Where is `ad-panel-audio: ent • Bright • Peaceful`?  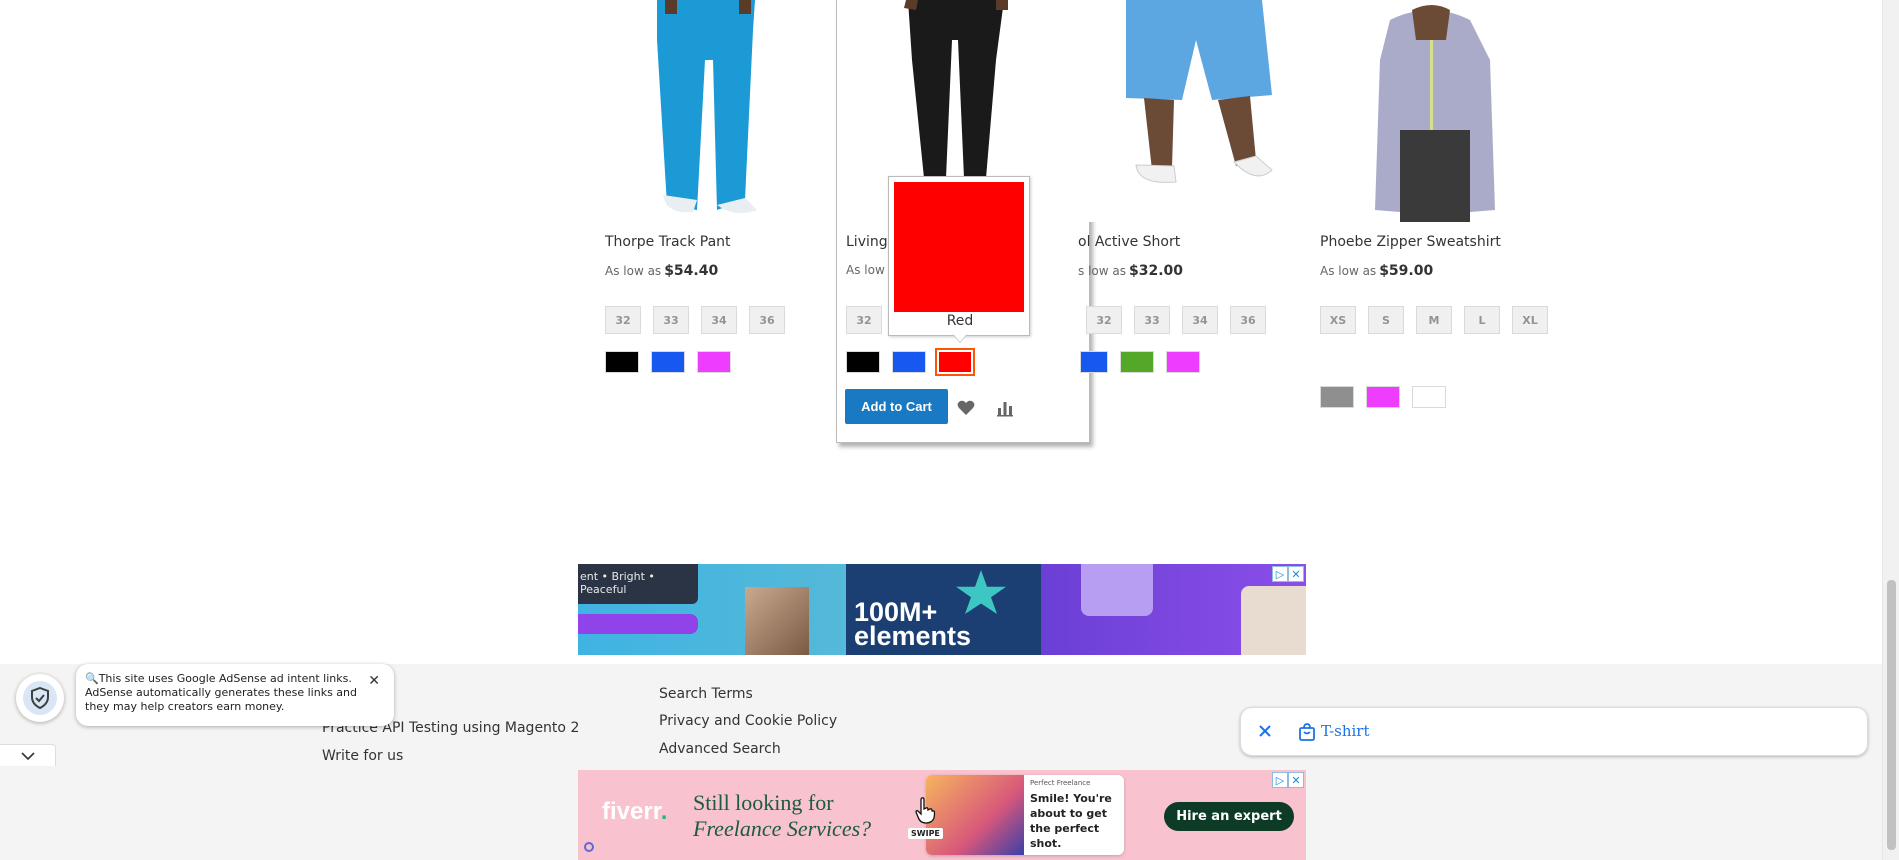 ad-panel-audio: ent • Bright • Peaceful is located at coordinates (712, 609).